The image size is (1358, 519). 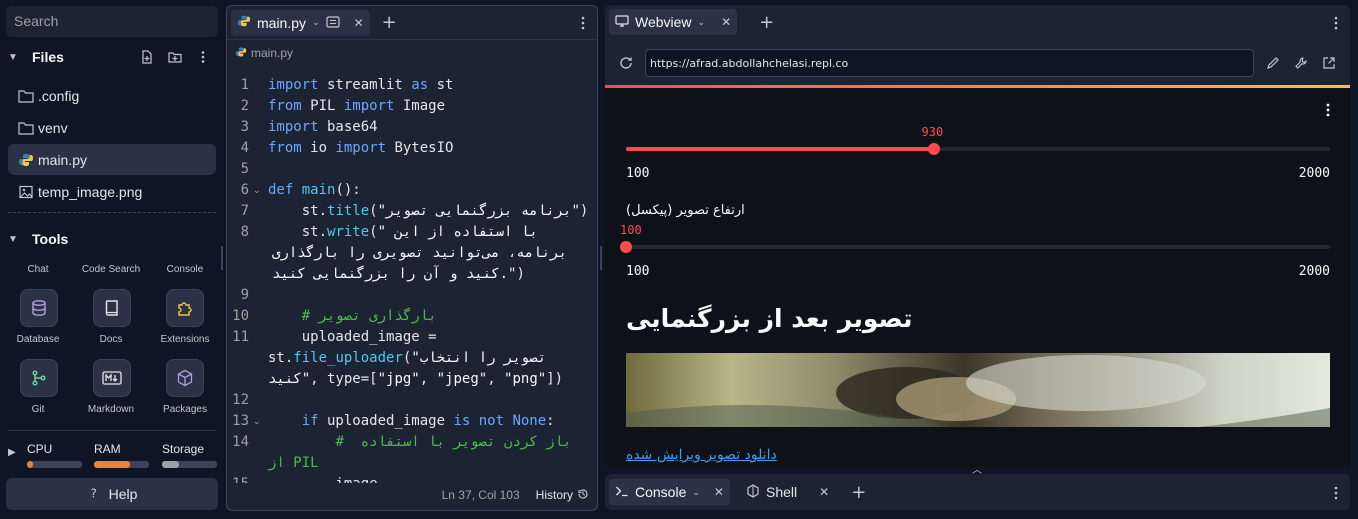 I want to click on code-line: st.file_uploader("تصویر را انتخاب, so click(x=407, y=358).